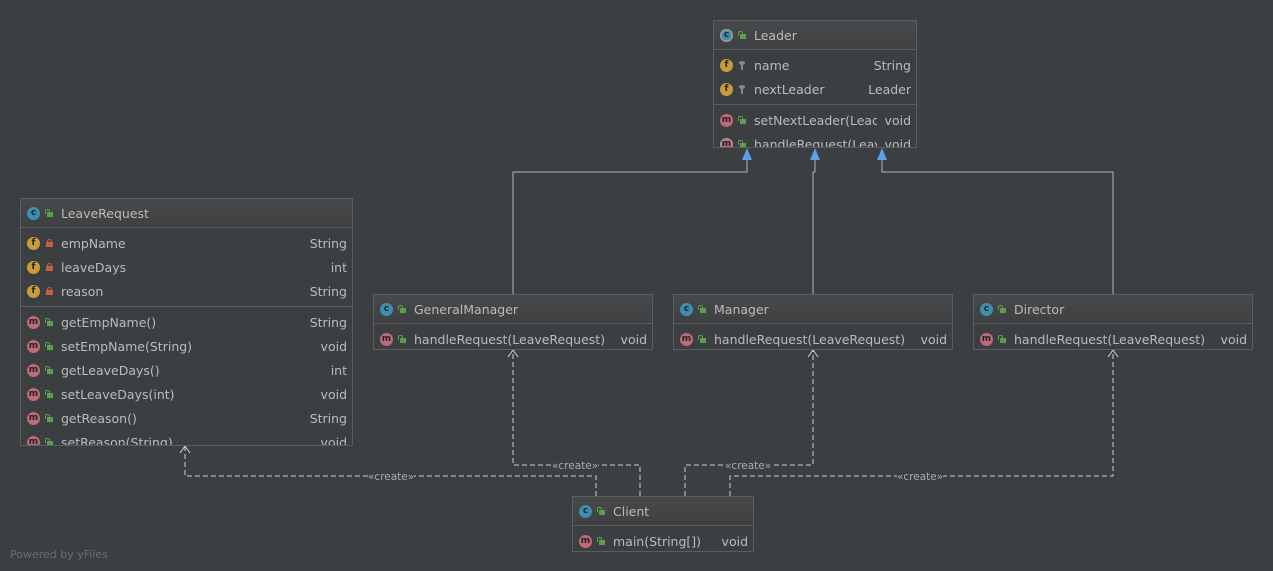 The height and width of the screenshot is (571, 1273). I want to click on class-client: c Client m main(String[]) void, so click(663, 524).